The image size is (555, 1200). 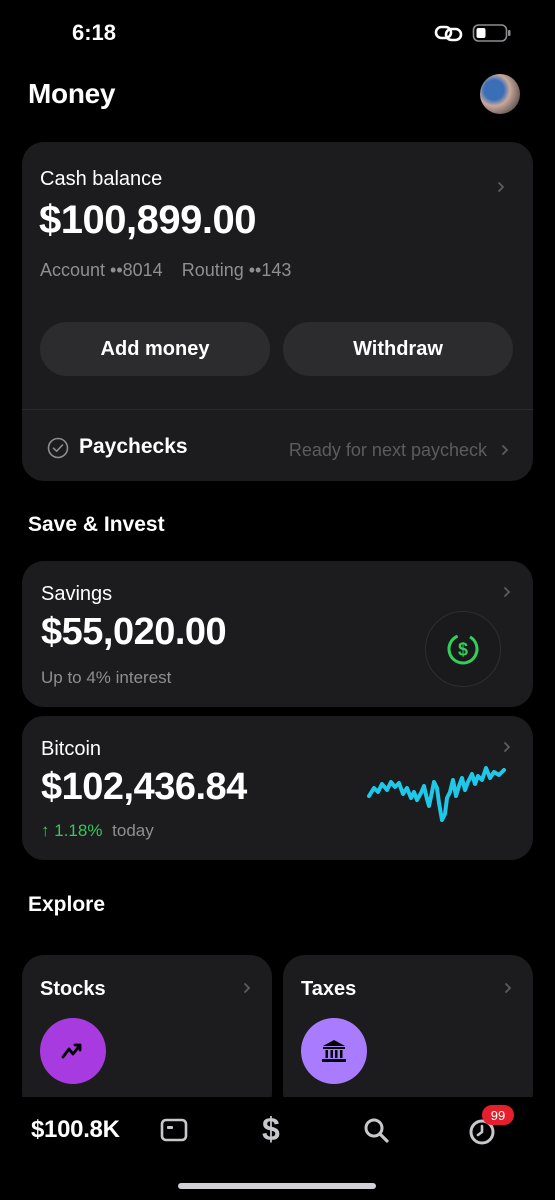 What do you see at coordinates (172, 270) in the screenshot?
I see `account-details: Account ••8014 Routing ••143` at bounding box center [172, 270].